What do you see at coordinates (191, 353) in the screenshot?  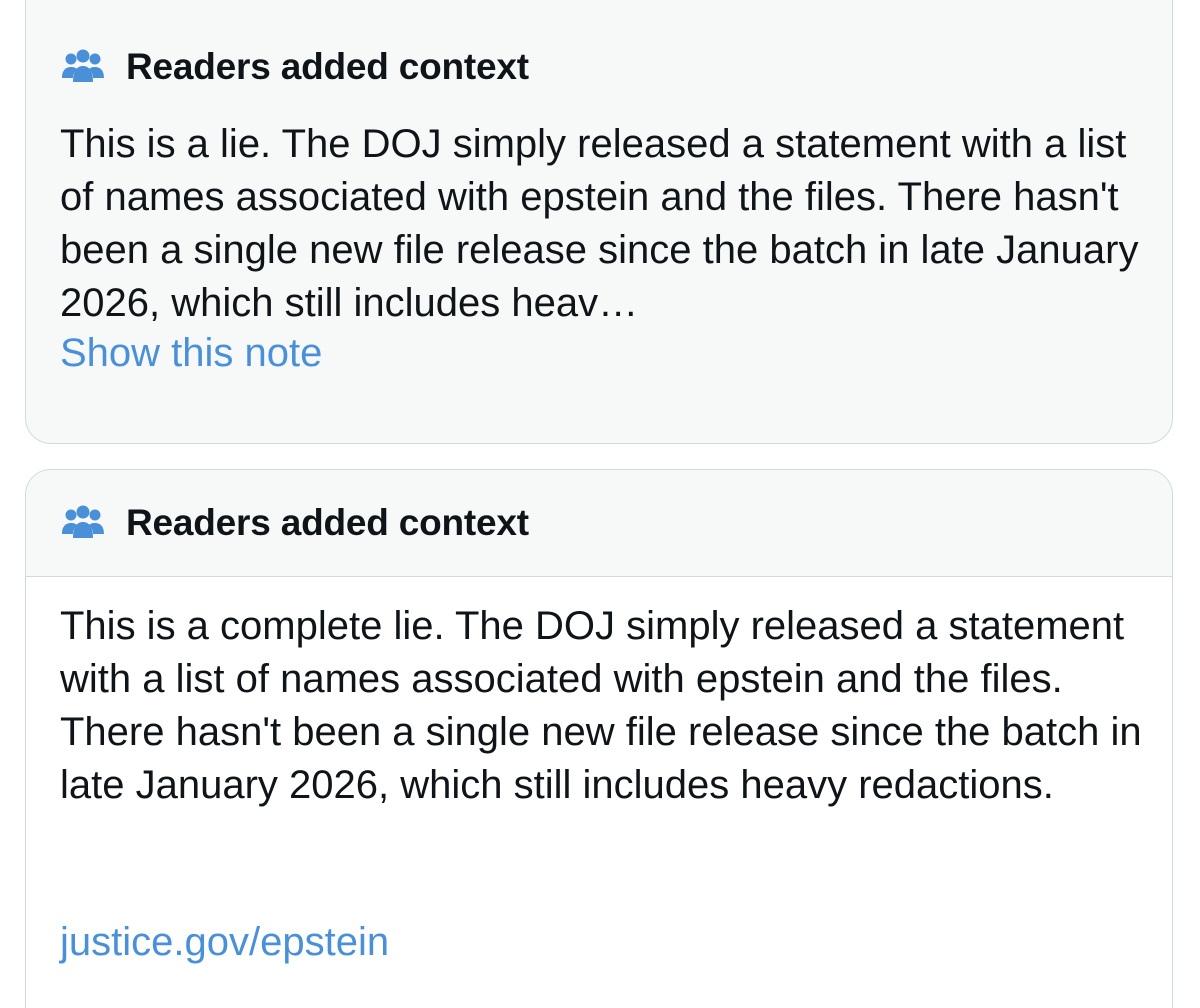 I see `show-note-link: Show this note` at bounding box center [191, 353].